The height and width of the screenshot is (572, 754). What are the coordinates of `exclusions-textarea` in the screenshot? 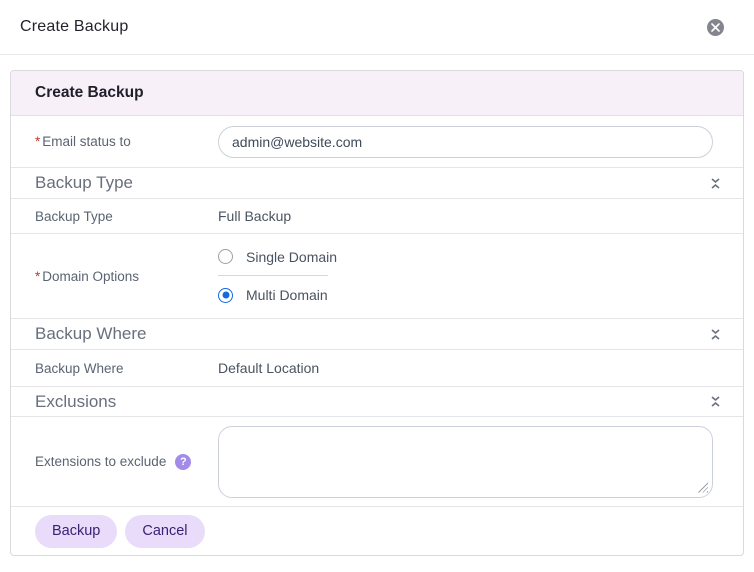 It's located at (465, 461).